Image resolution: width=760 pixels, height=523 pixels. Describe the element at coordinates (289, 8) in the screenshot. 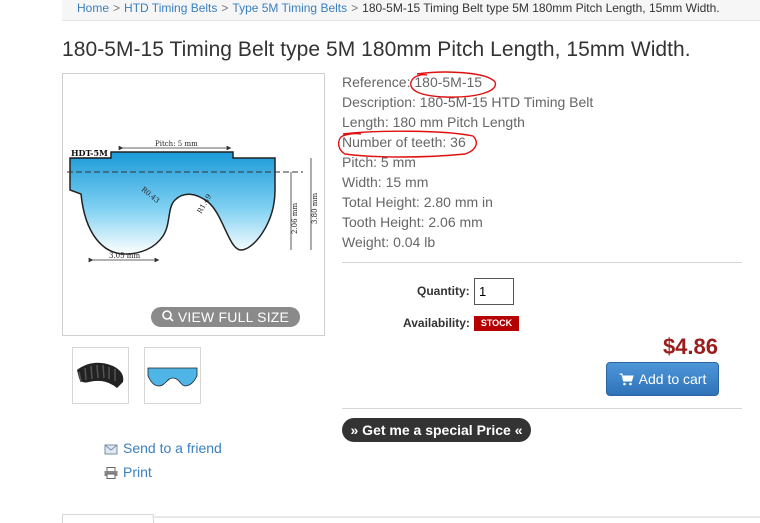

I see `breadcrumb-5m-link: Type 5M Timing Belts` at that location.